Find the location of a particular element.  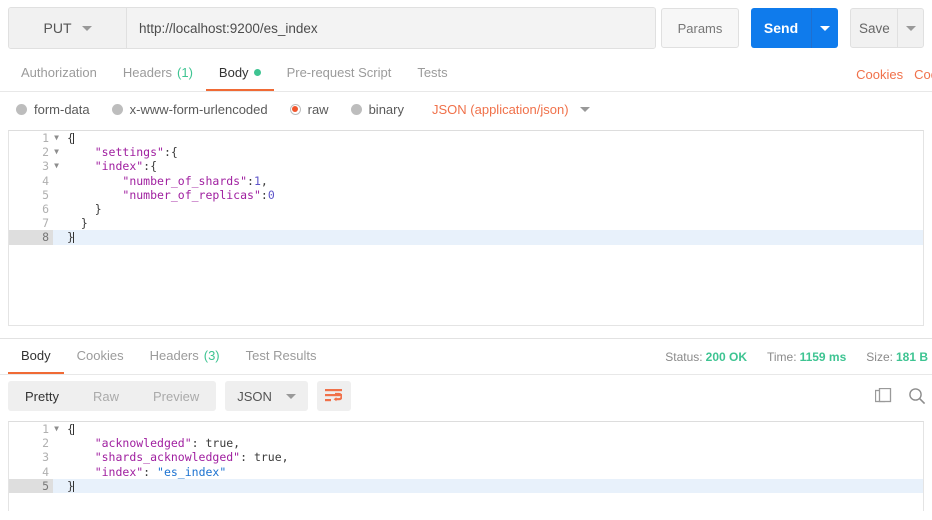

tab-pre-request-script: Pre-request Script is located at coordinates (339, 73).